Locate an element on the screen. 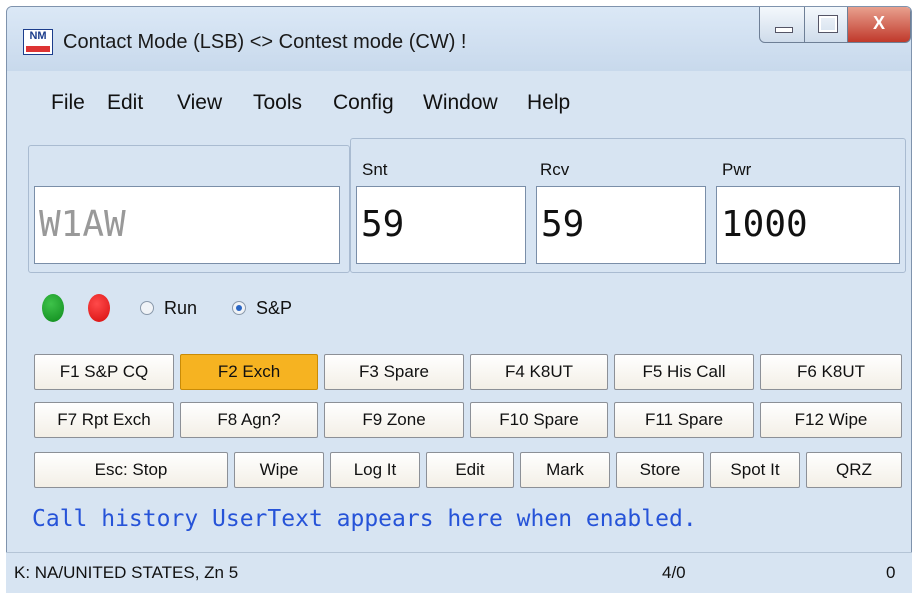 The height and width of the screenshot is (599, 917). menu-config: Config is located at coordinates (363, 103).